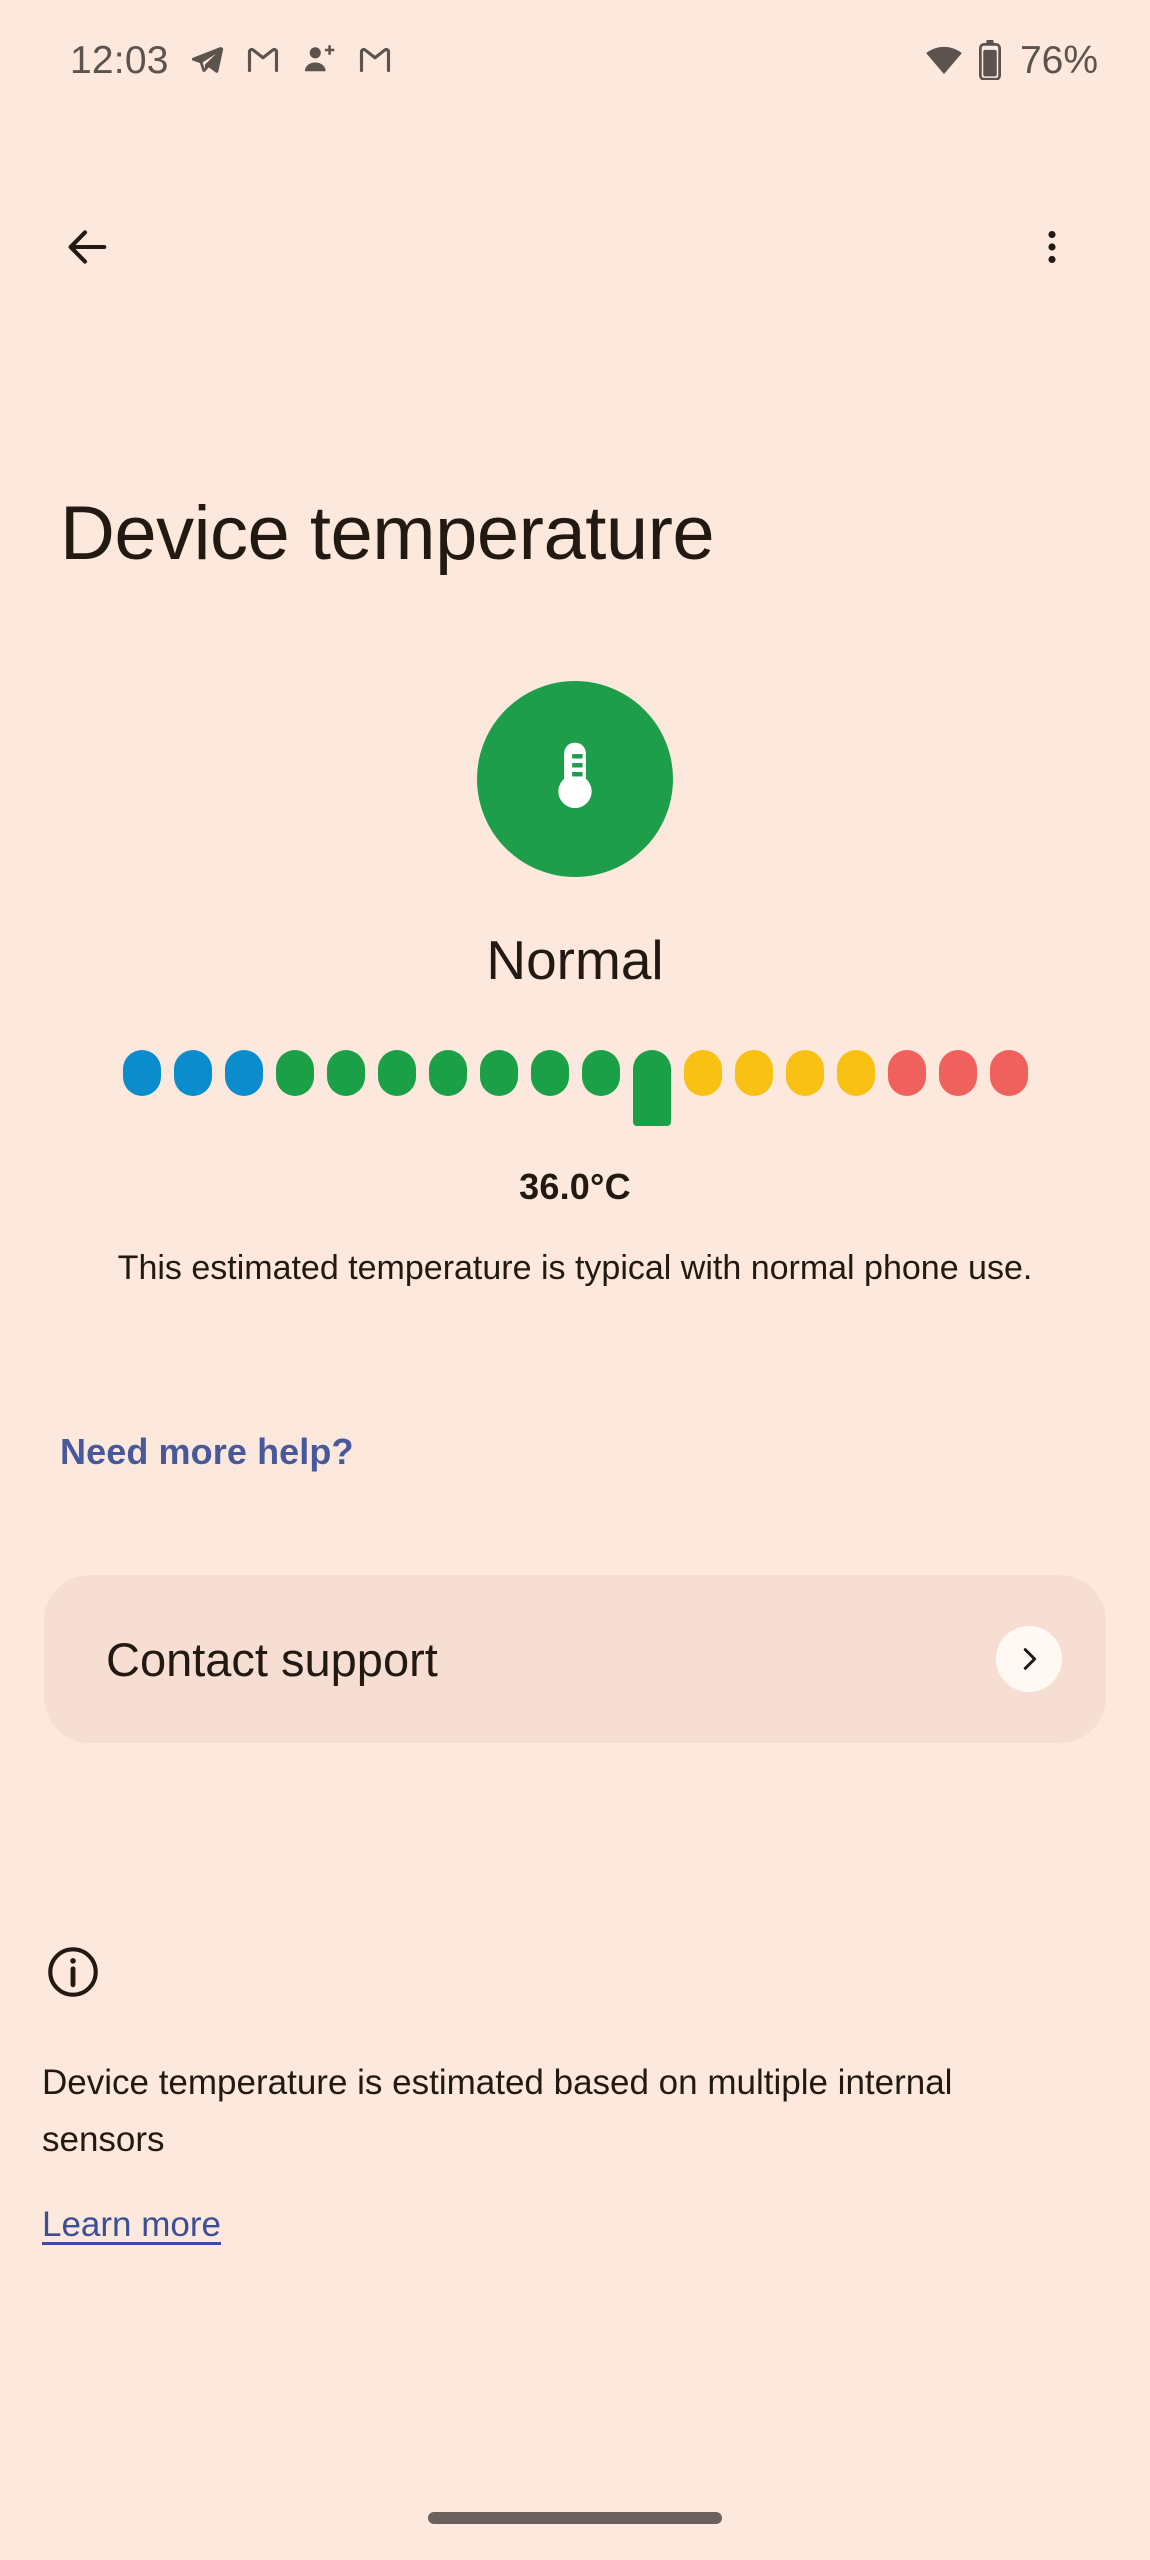  Describe the element at coordinates (651, 1088) in the screenshot. I see `gauge-pill-current` at that location.